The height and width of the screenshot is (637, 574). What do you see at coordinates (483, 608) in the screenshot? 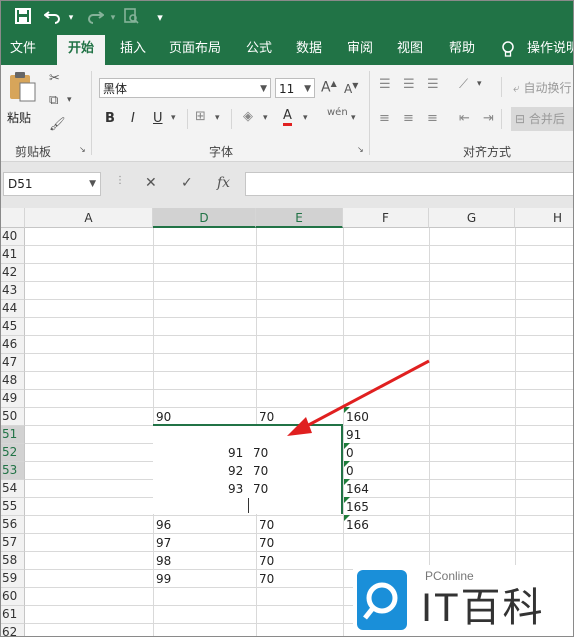
I see `watermark-name: IT百科` at bounding box center [483, 608].